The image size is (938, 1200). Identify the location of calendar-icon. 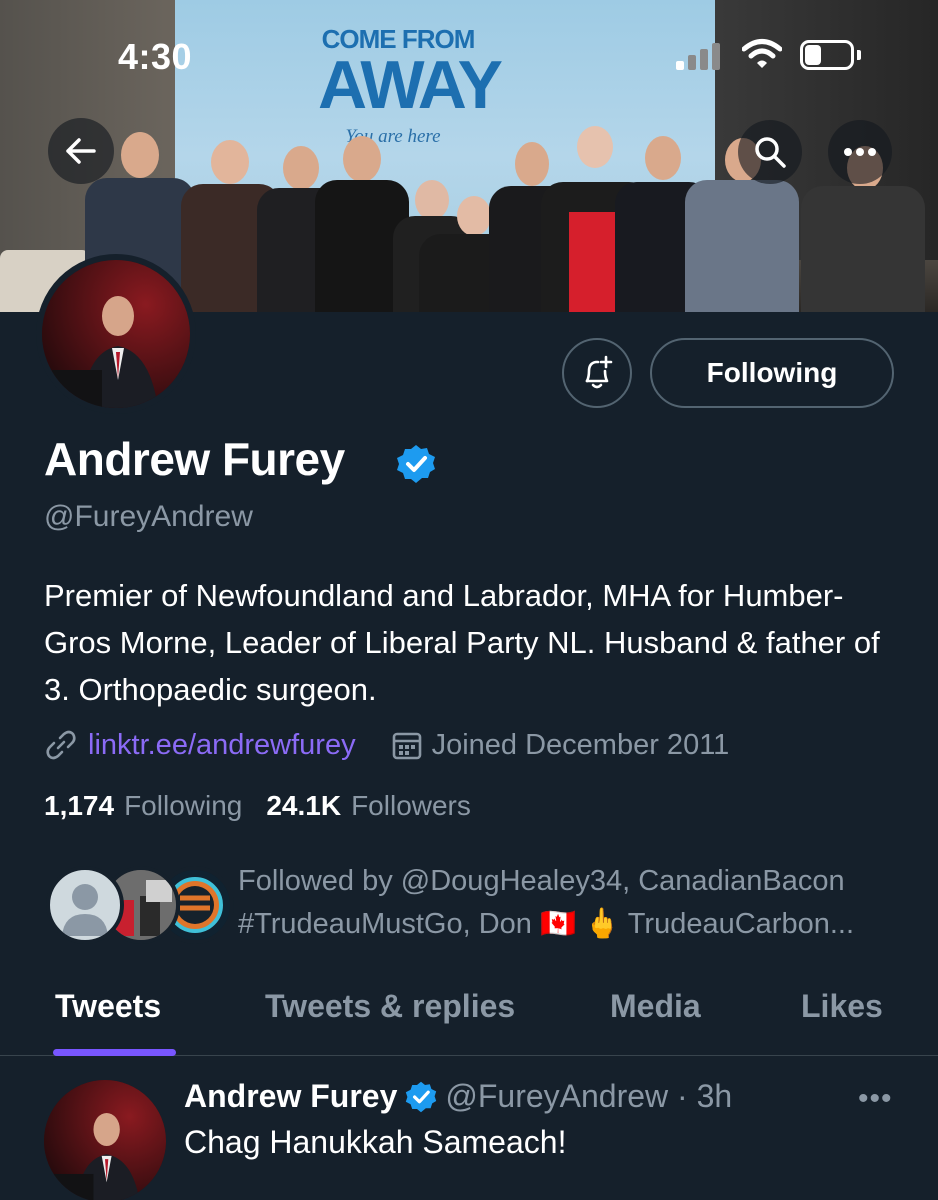
(406, 746).